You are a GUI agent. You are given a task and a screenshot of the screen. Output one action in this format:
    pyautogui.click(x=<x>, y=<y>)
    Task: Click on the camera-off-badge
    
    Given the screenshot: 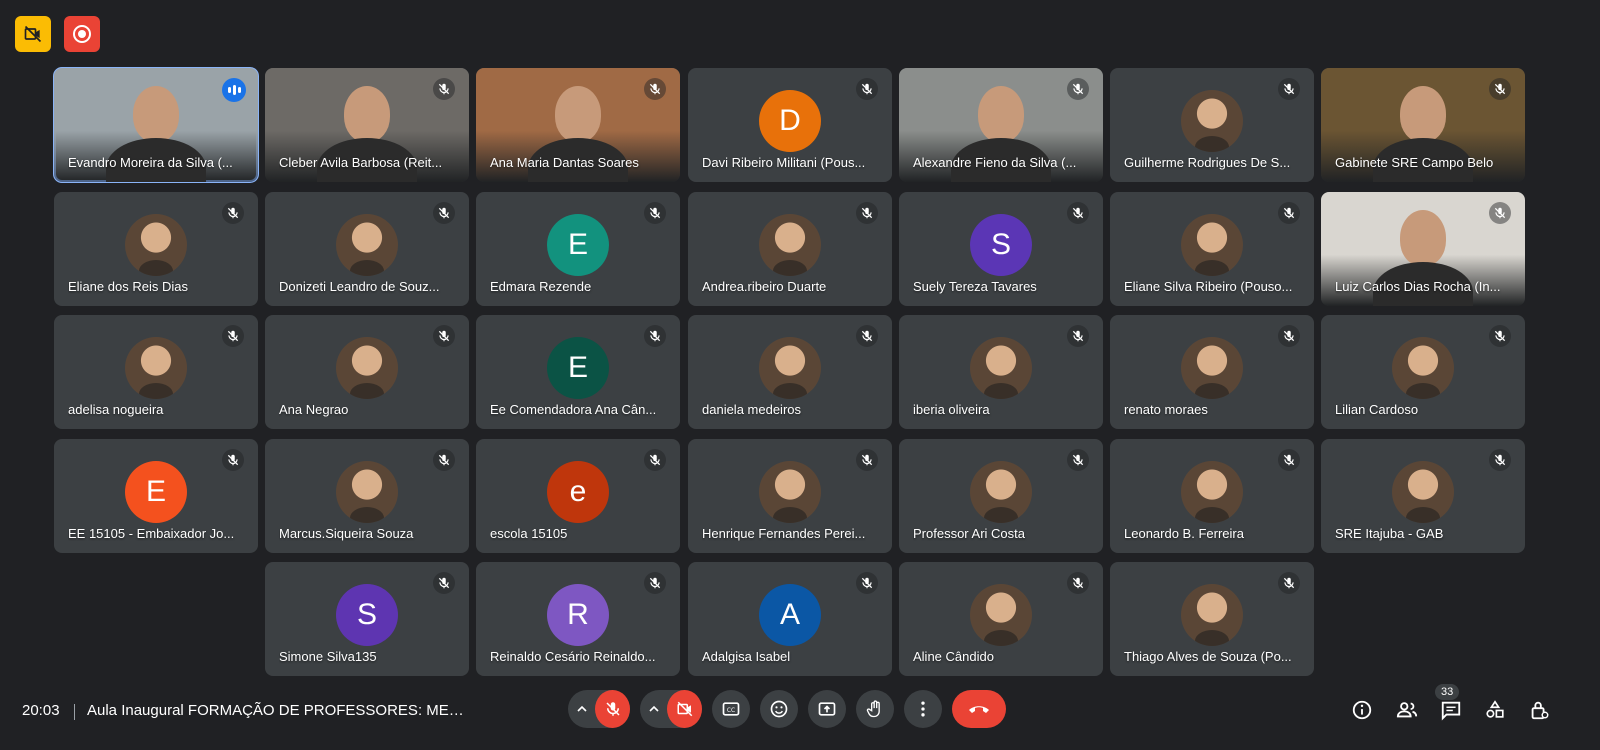 What is the action you would take?
    pyautogui.click(x=33, y=34)
    